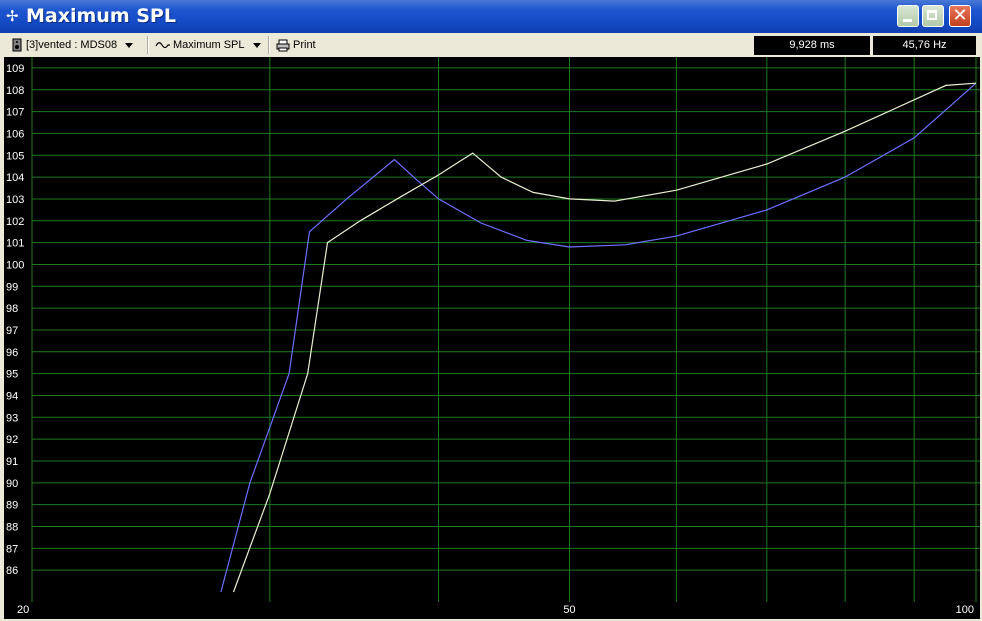 The width and height of the screenshot is (982, 621). Describe the element at coordinates (15, 178) in the screenshot. I see `y-tick-label: 104` at that location.